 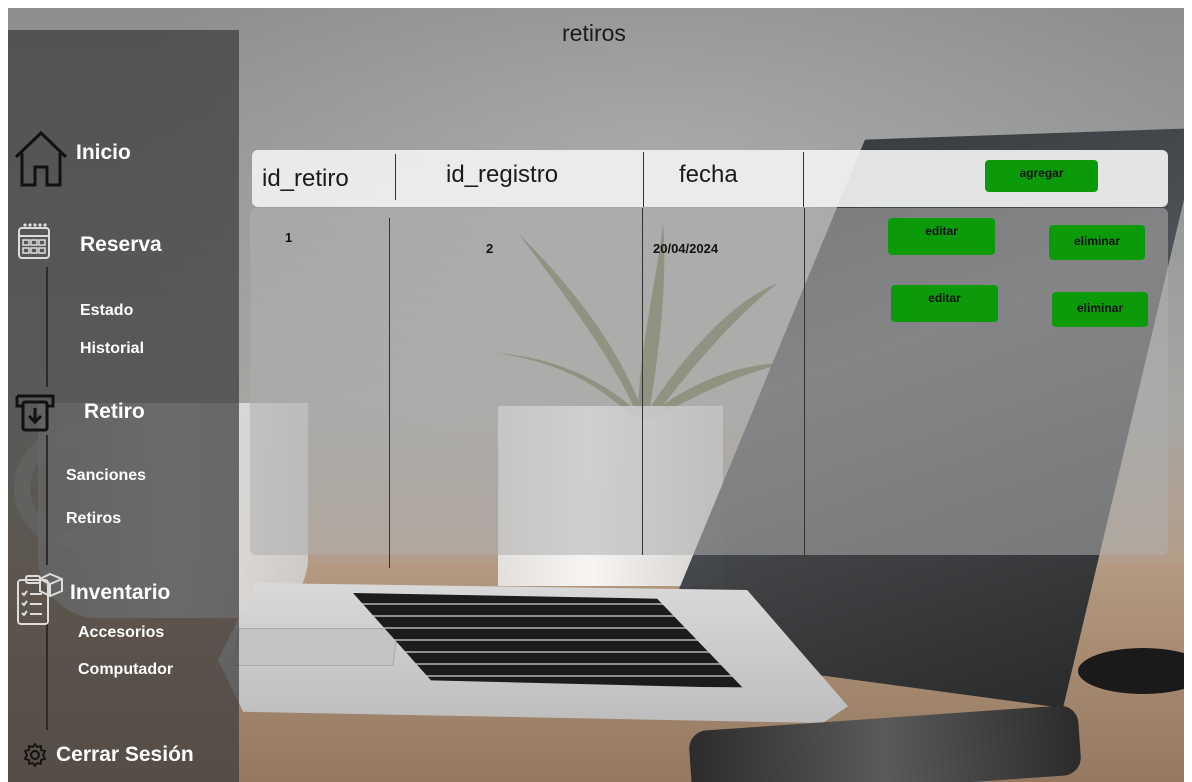 I want to click on sidebar-item-retiro: Retiro, so click(x=79, y=412).